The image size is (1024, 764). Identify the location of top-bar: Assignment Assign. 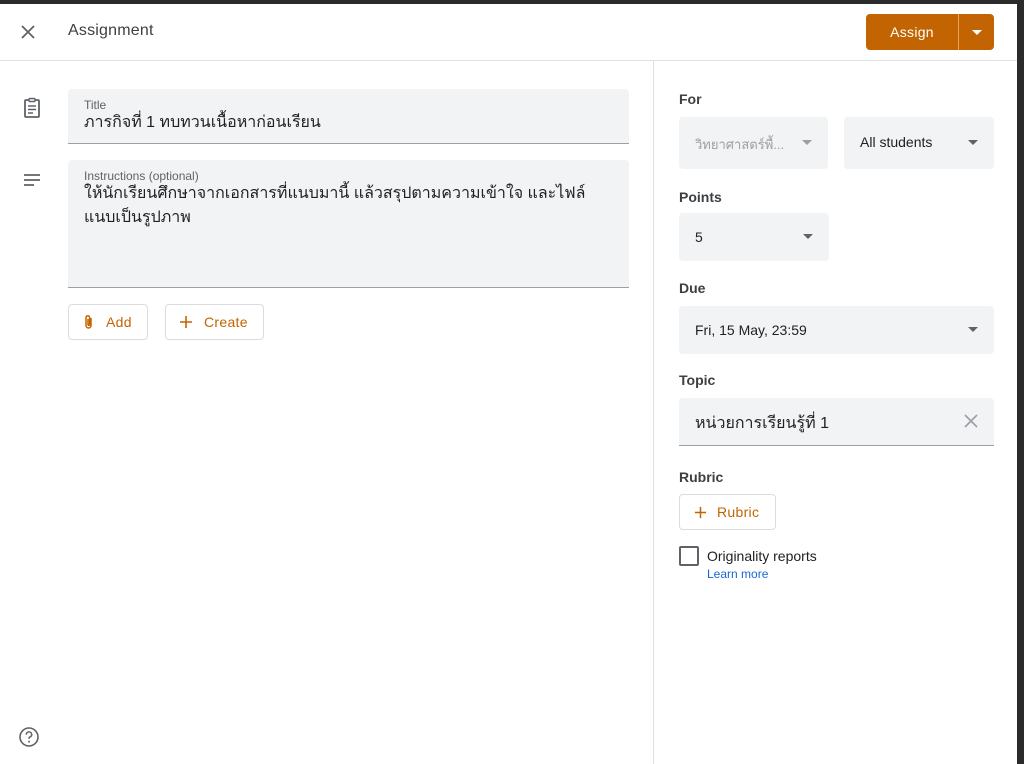
(508, 32).